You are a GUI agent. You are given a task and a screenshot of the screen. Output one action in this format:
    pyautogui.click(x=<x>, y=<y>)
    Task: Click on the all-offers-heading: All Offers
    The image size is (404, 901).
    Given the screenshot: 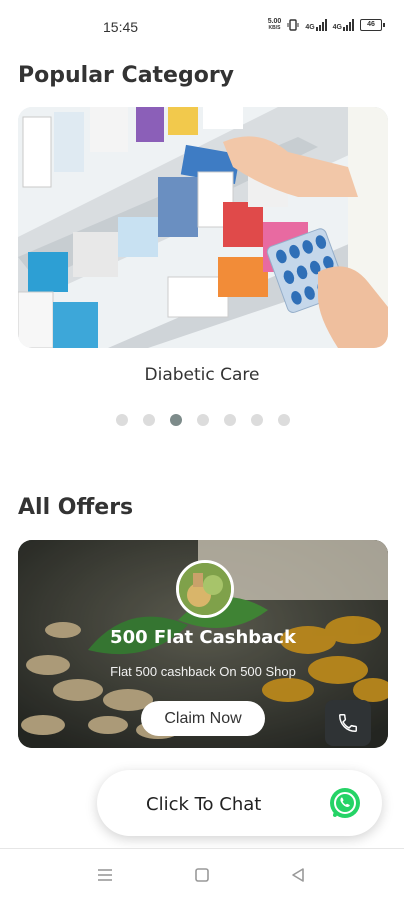 What is the action you would take?
    pyautogui.click(x=76, y=507)
    